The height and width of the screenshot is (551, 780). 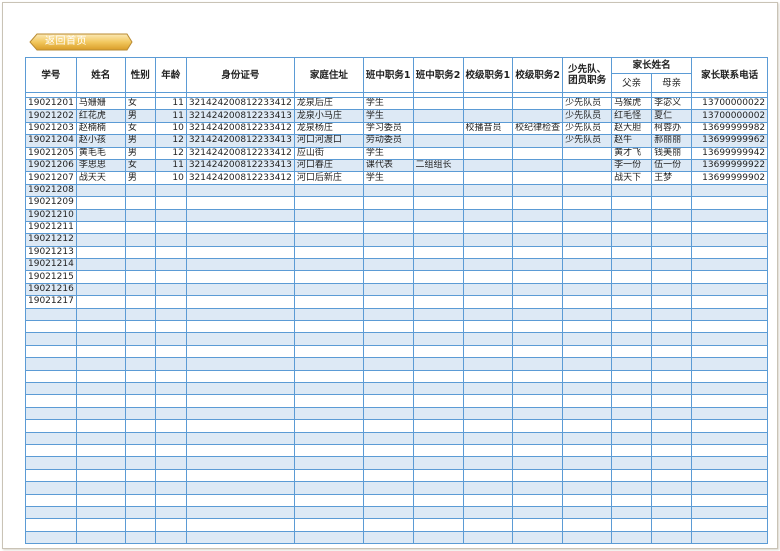 I want to click on cell-student-id: 19021213, so click(x=51, y=252).